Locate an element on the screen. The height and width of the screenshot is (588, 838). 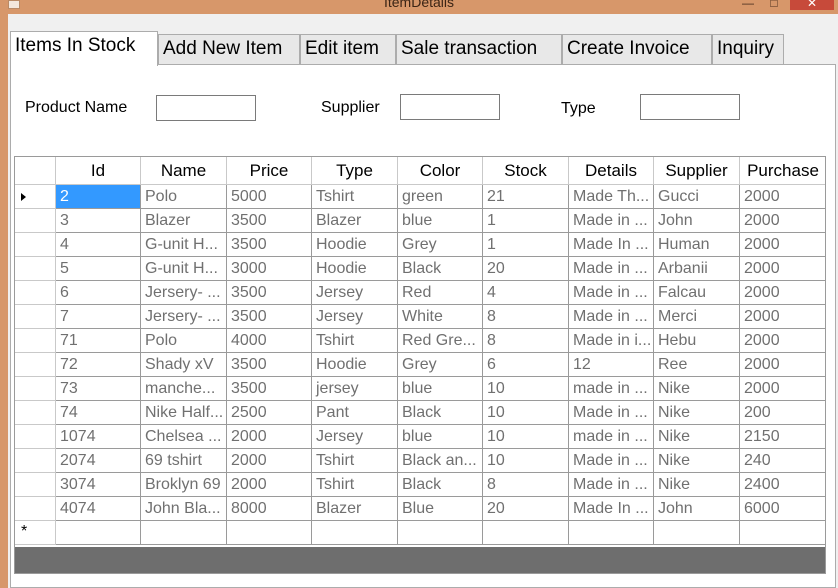
cell-stock: 4 is located at coordinates (526, 293).